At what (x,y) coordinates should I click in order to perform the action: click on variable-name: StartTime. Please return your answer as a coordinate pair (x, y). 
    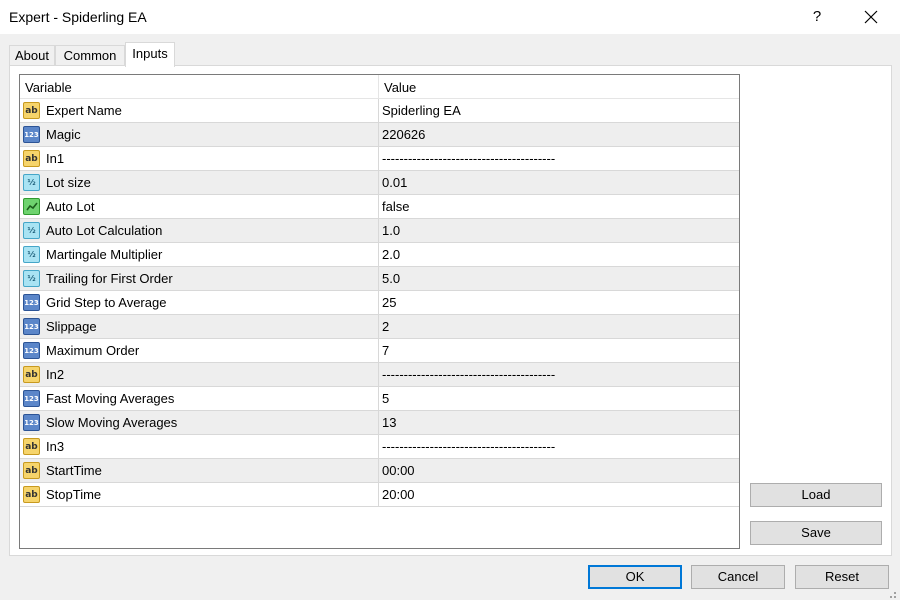
    Looking at the image, I should click on (74, 470).